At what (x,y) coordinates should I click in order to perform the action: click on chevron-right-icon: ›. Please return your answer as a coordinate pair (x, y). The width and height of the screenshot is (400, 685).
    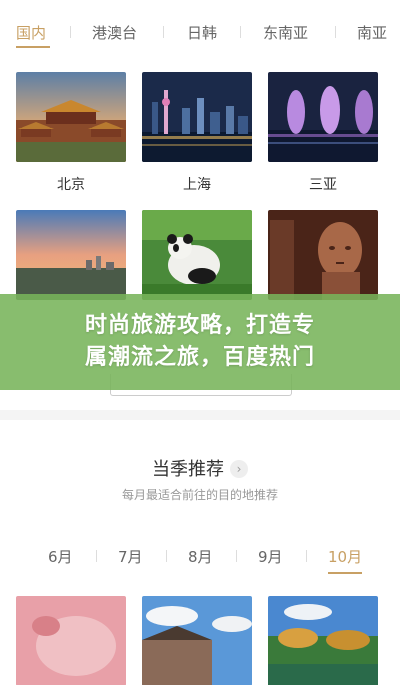
    Looking at the image, I should click on (239, 469).